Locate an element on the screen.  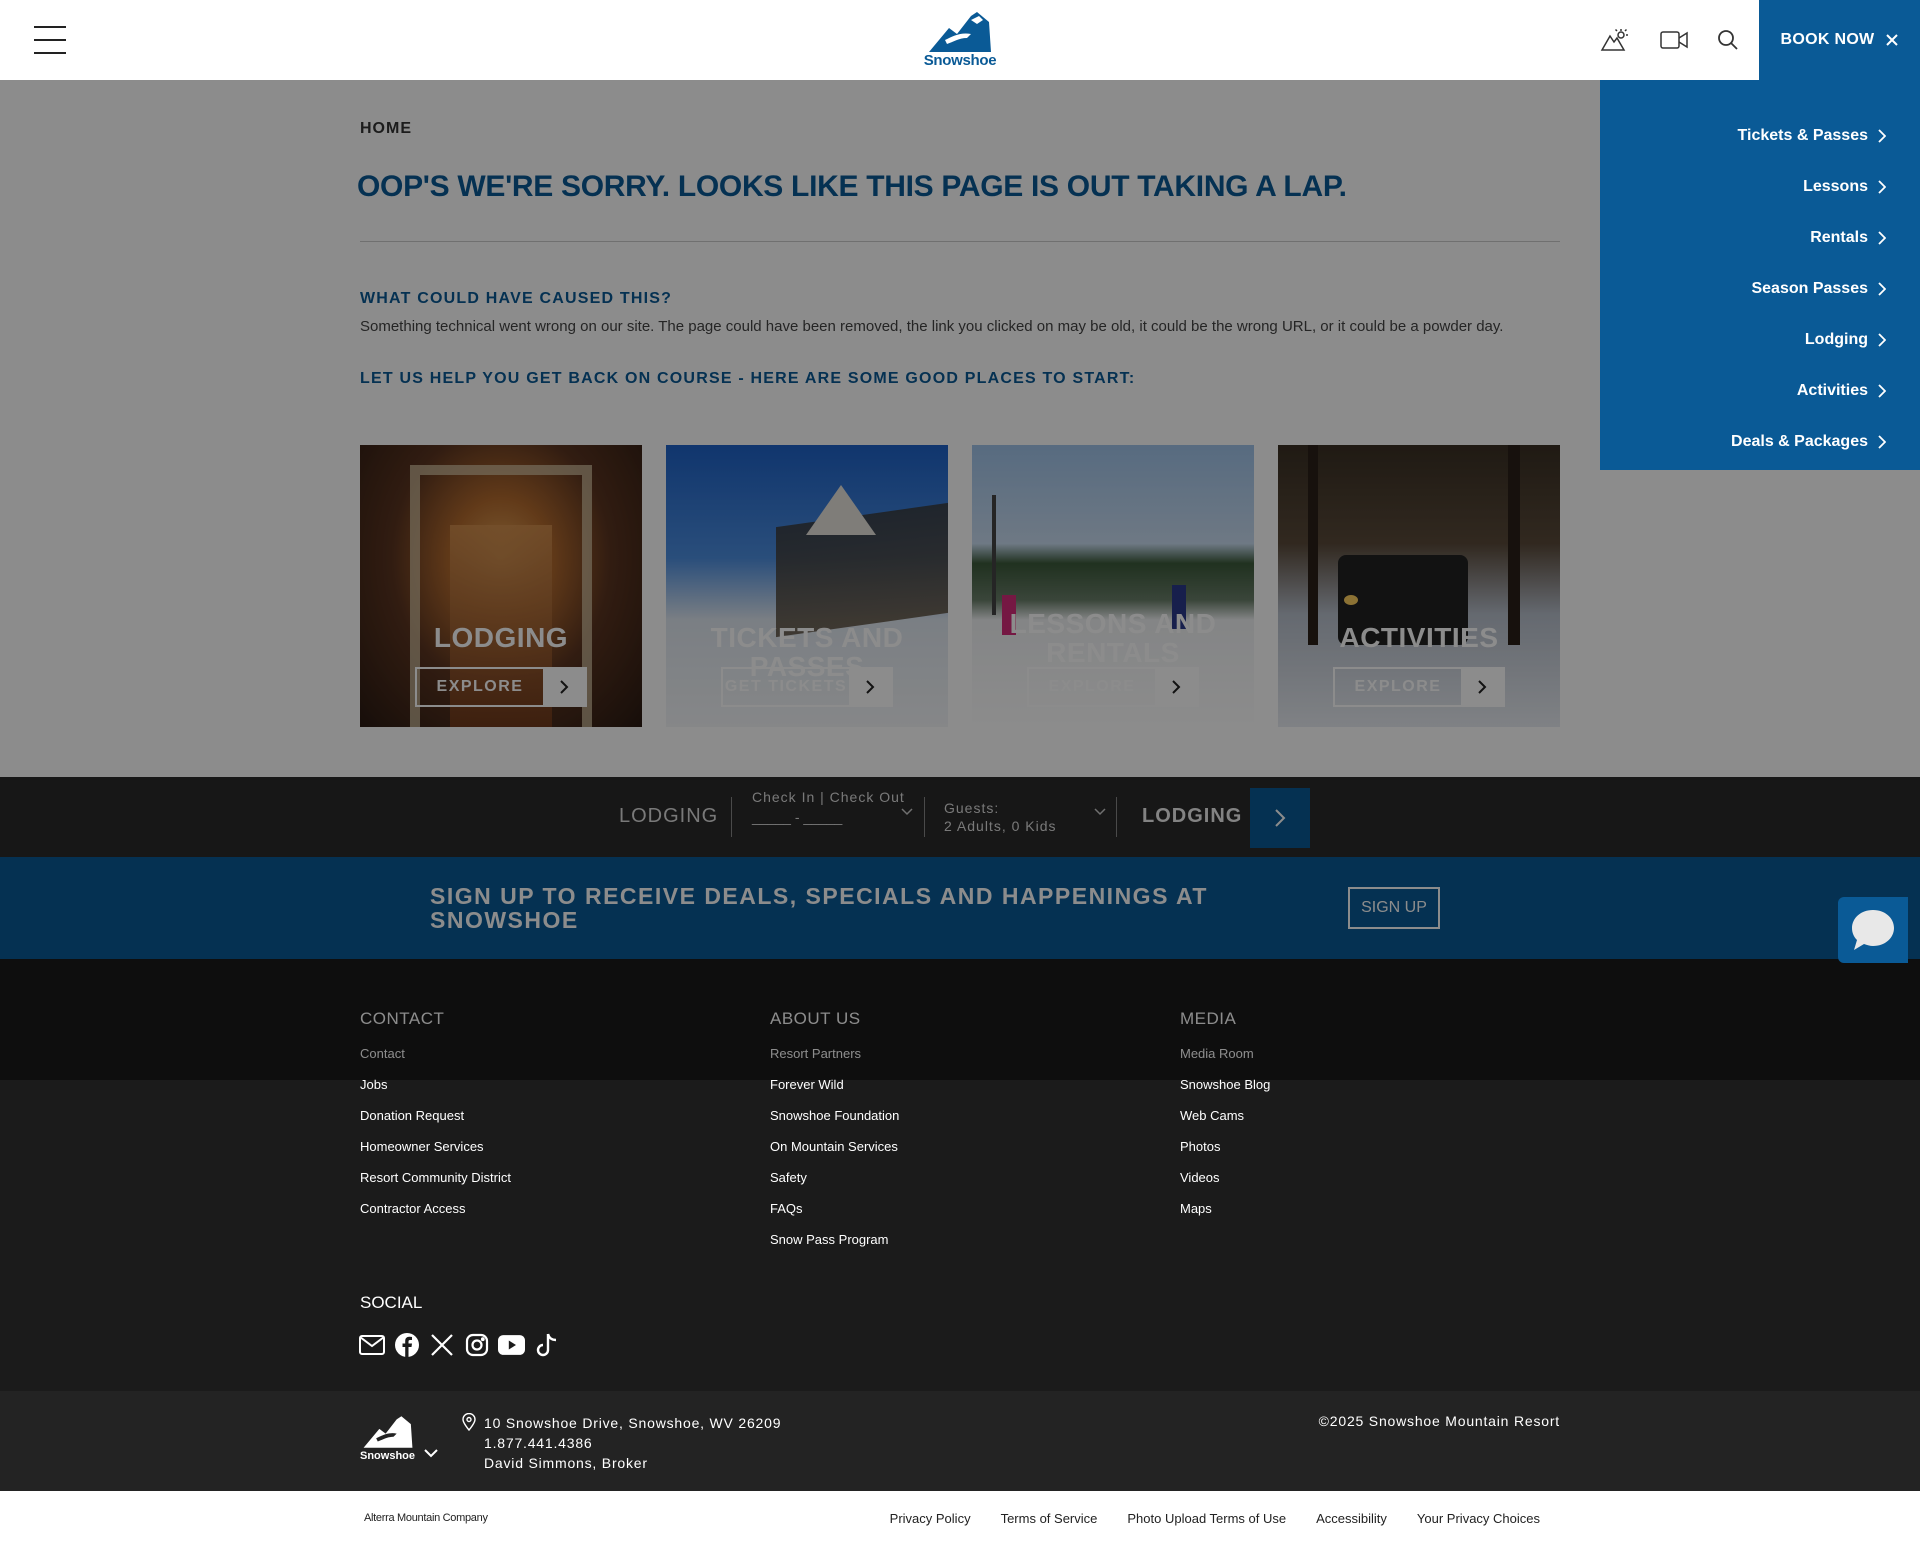
menu-item-activities: Activities is located at coordinates (1760, 390).